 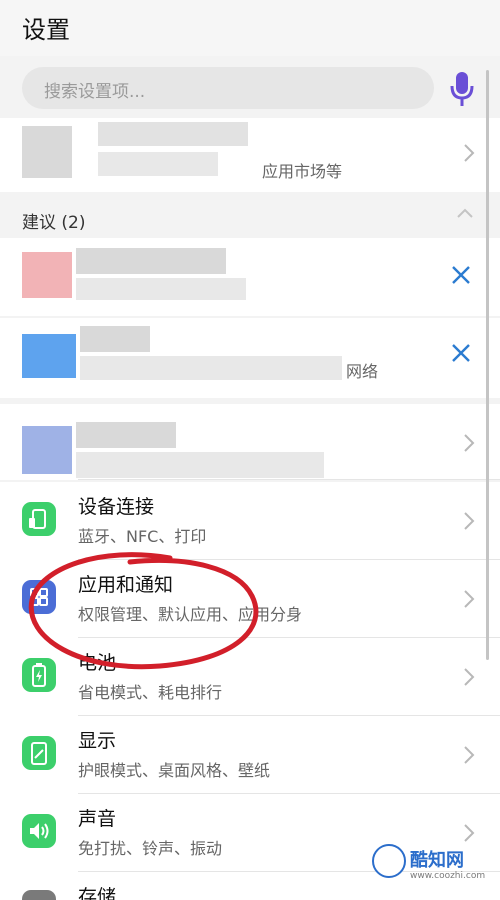 I want to click on suggestions-label: 建议 (2), so click(x=54, y=223).